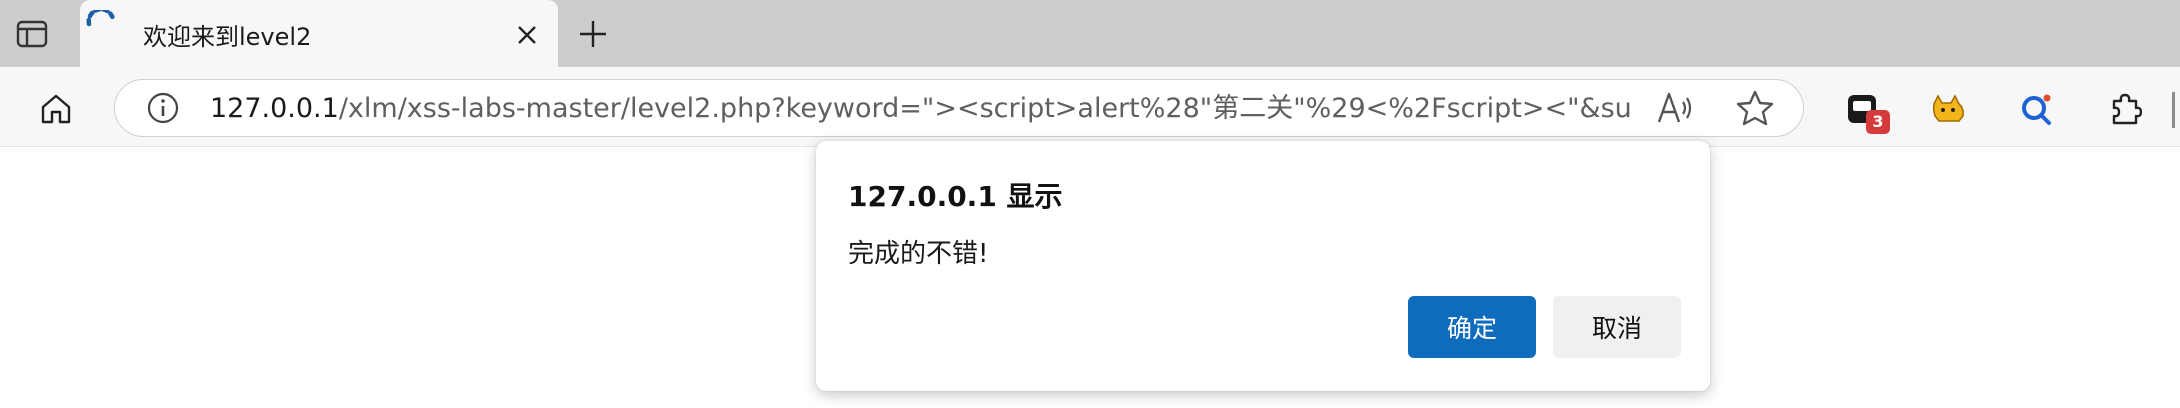 The height and width of the screenshot is (408, 2180). I want to click on cat-icon, so click(1948, 108).